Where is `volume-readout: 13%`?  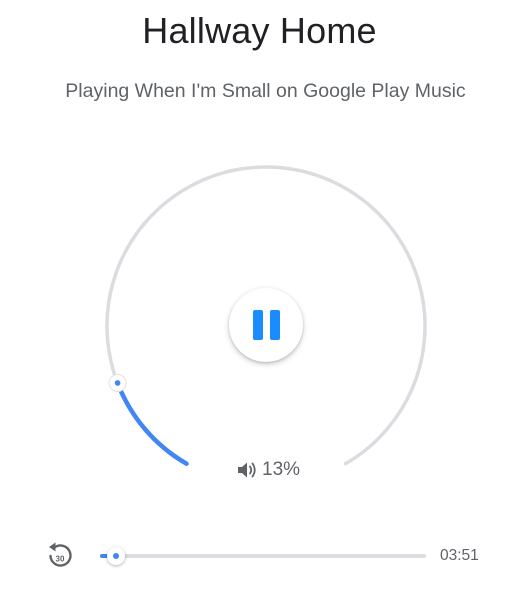
volume-readout: 13% is located at coordinates (268, 470).